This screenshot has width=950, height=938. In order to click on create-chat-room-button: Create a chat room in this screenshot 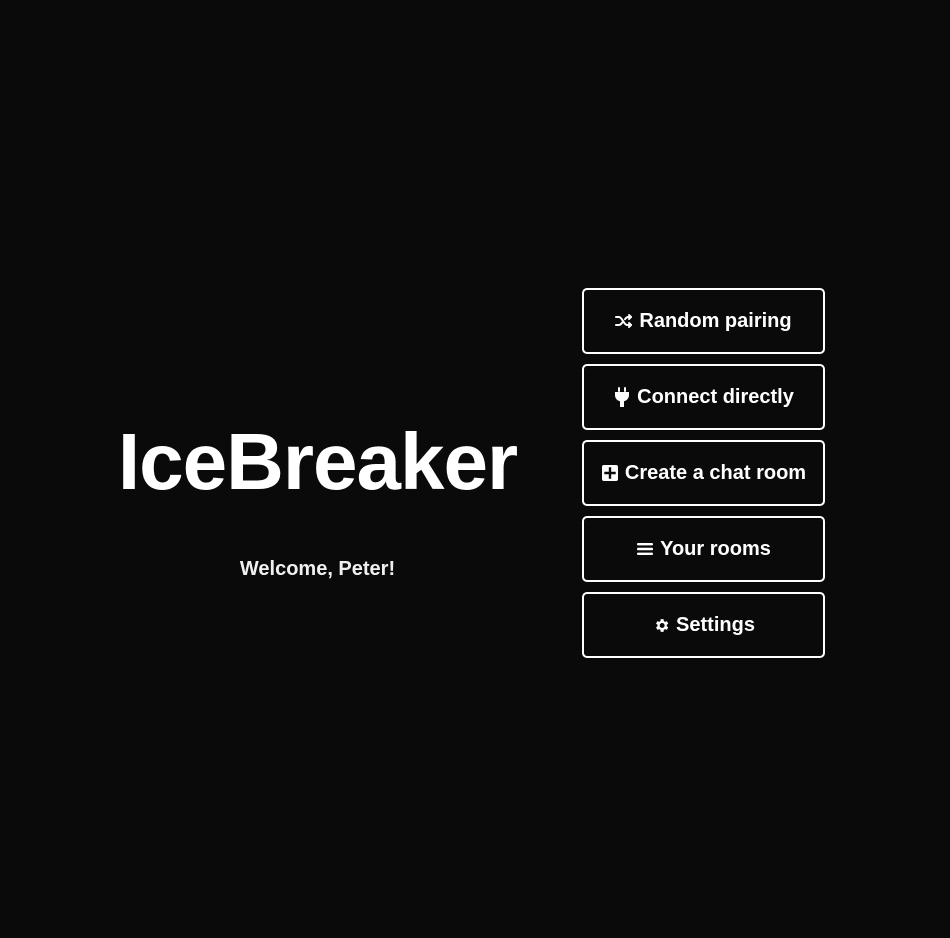, I will do `click(703, 473)`.